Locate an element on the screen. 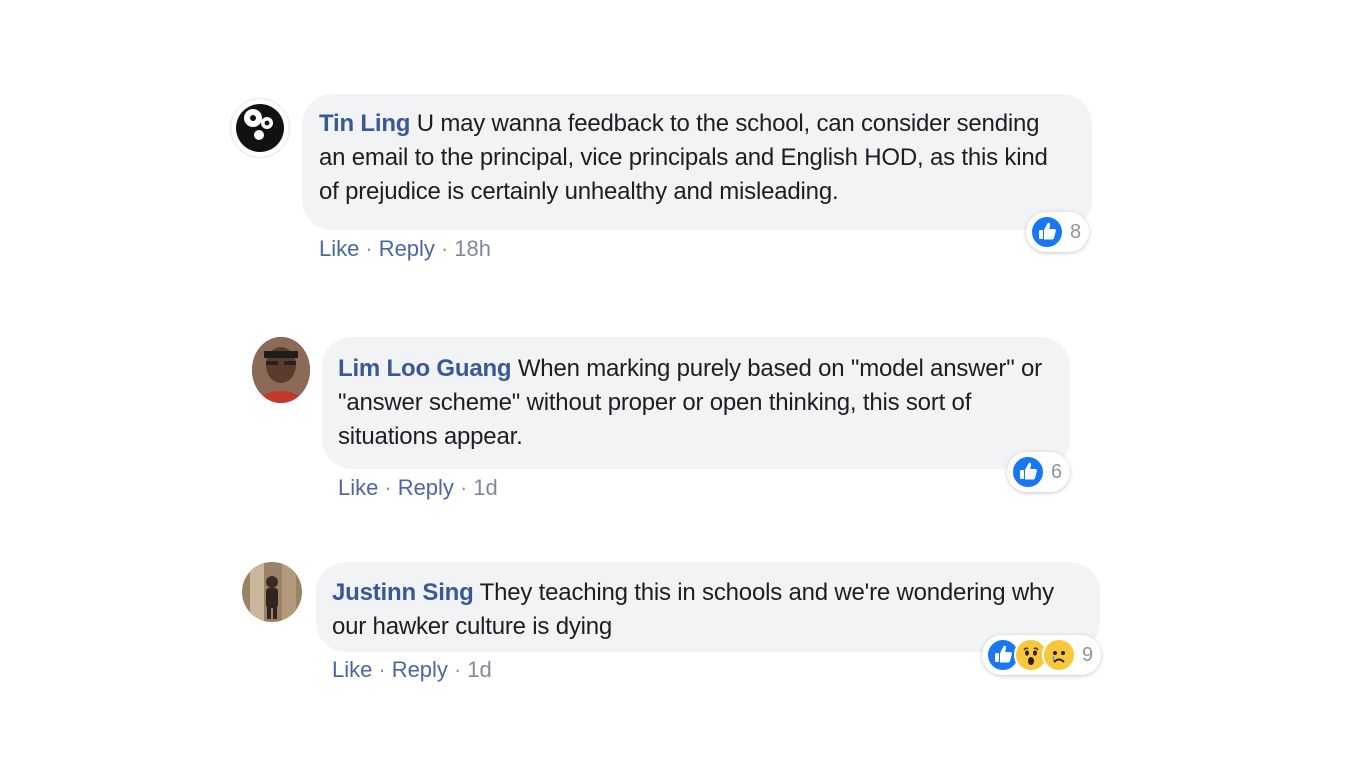  reaction-summary: 9 is located at coordinates (1042, 655).